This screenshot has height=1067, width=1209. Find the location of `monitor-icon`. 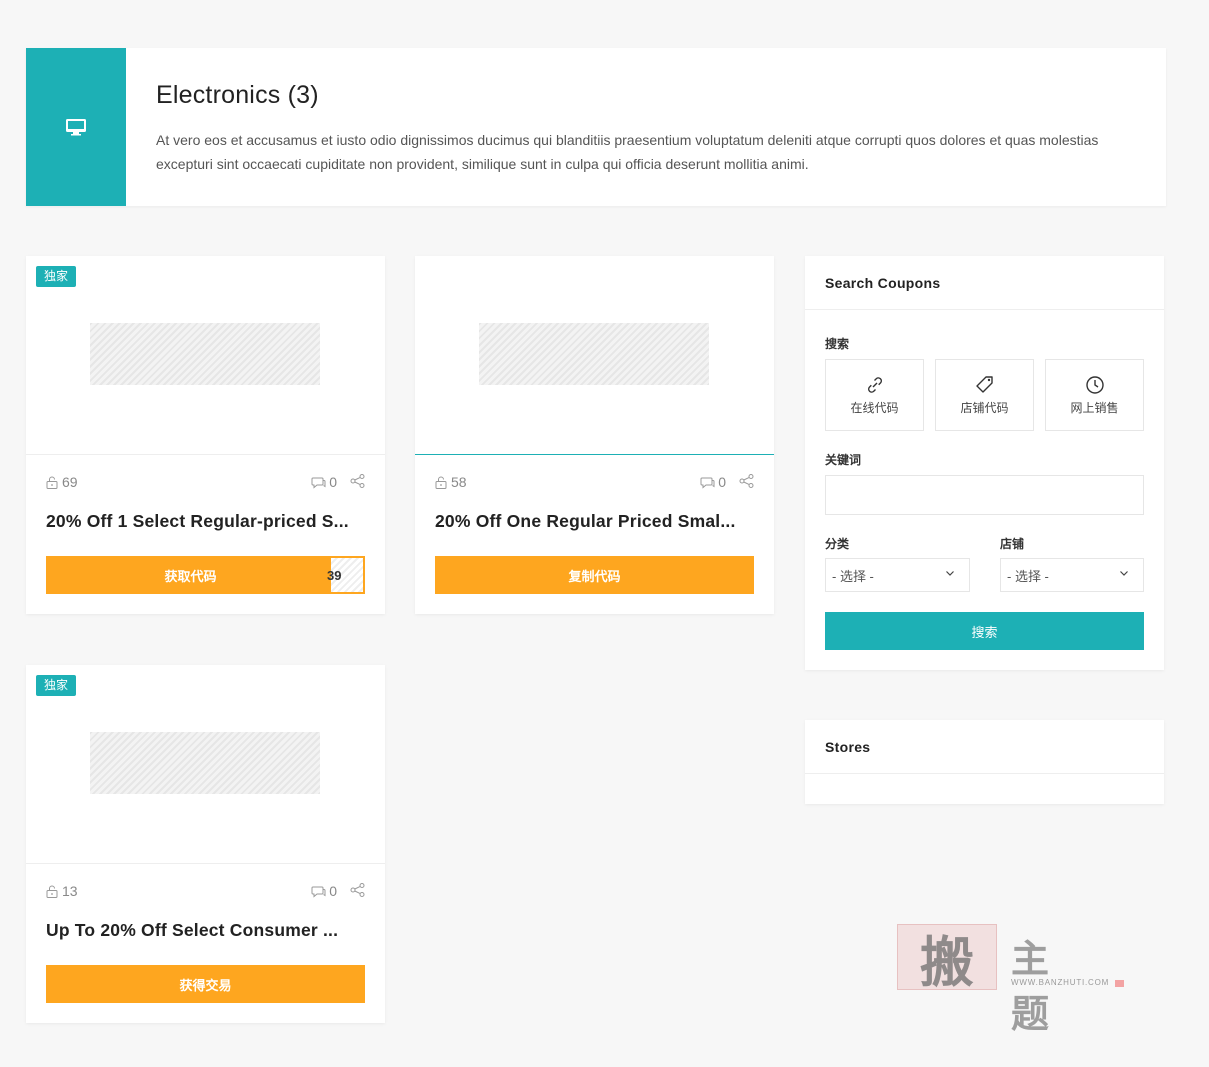

monitor-icon is located at coordinates (76, 127).